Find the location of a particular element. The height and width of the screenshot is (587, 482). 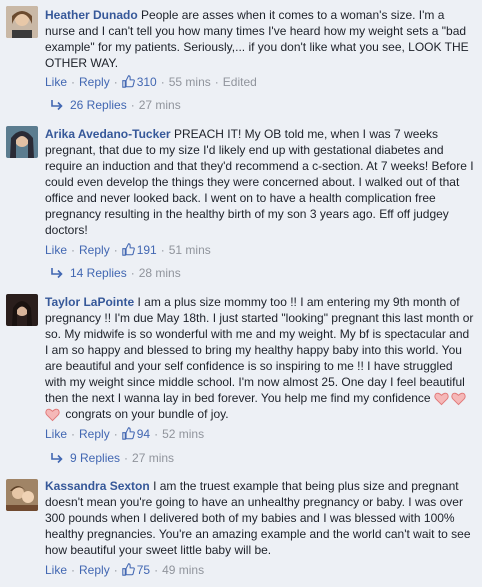

view-replies: 14 Replies · 28 mins is located at coordinates (115, 273).